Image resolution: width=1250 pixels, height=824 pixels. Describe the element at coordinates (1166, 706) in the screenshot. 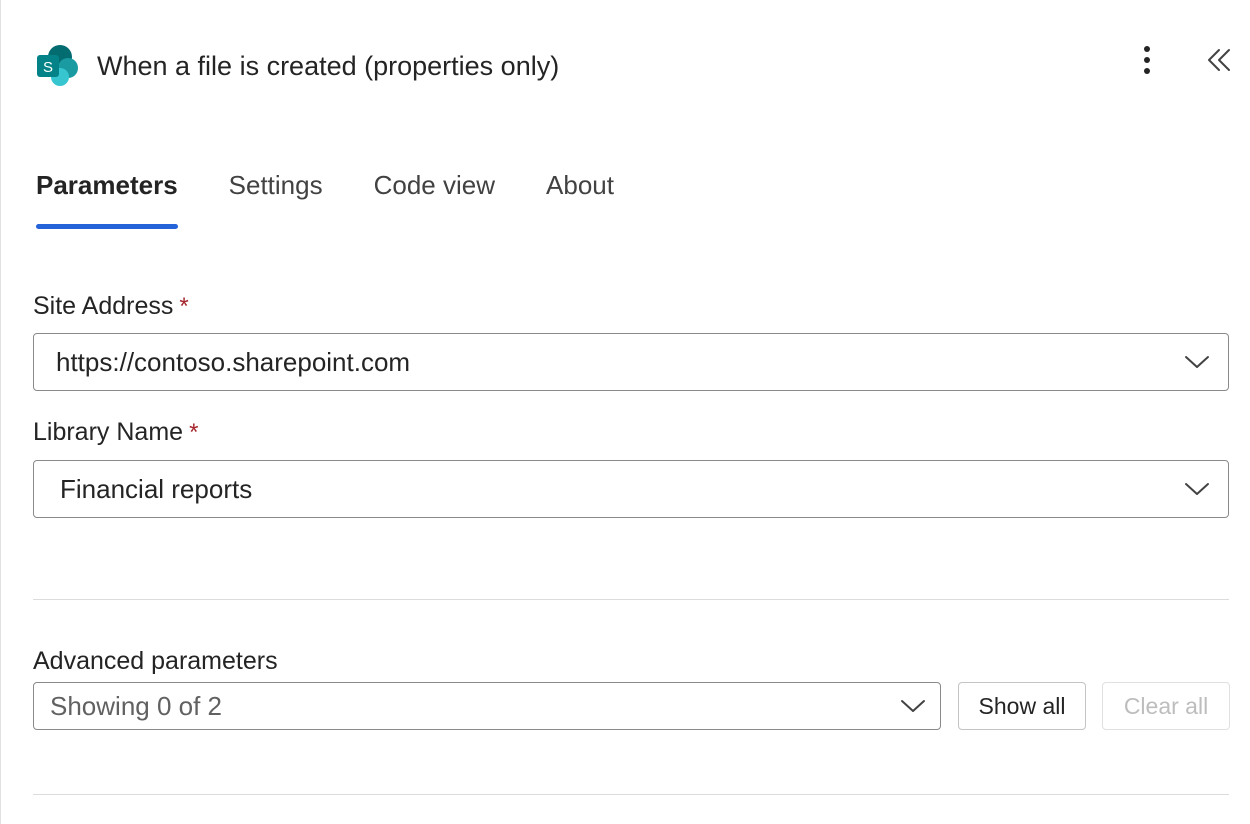

I see `clear-all-button: Clear all` at that location.